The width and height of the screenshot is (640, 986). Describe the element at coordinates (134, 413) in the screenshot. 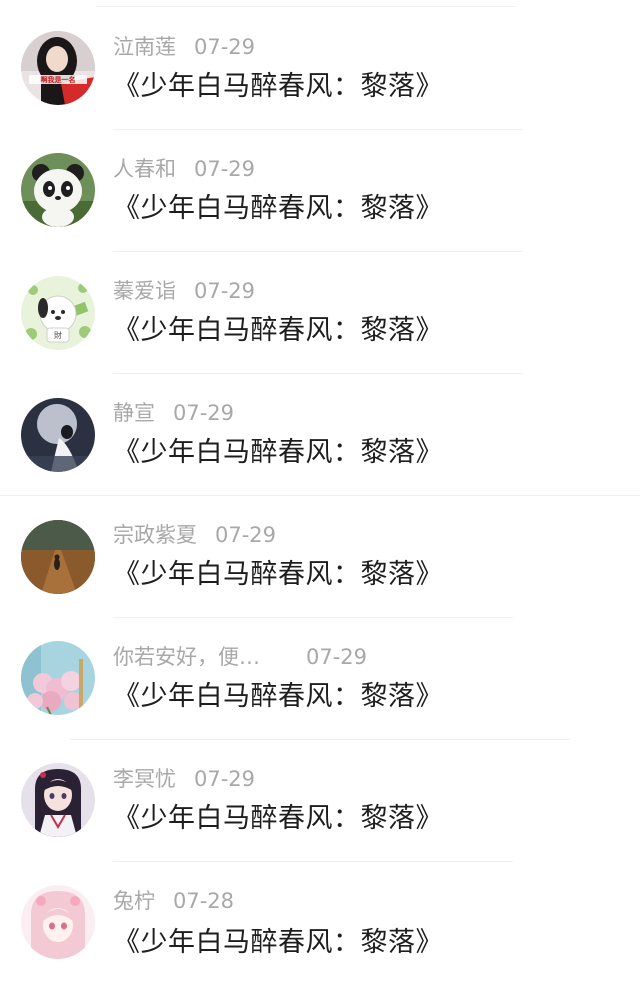

I see `username: 静宣` at that location.